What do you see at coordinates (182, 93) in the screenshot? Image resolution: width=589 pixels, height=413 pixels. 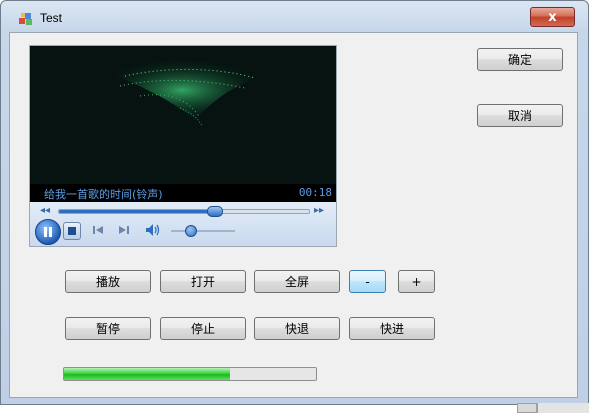 I see `visualizer-graphic` at bounding box center [182, 93].